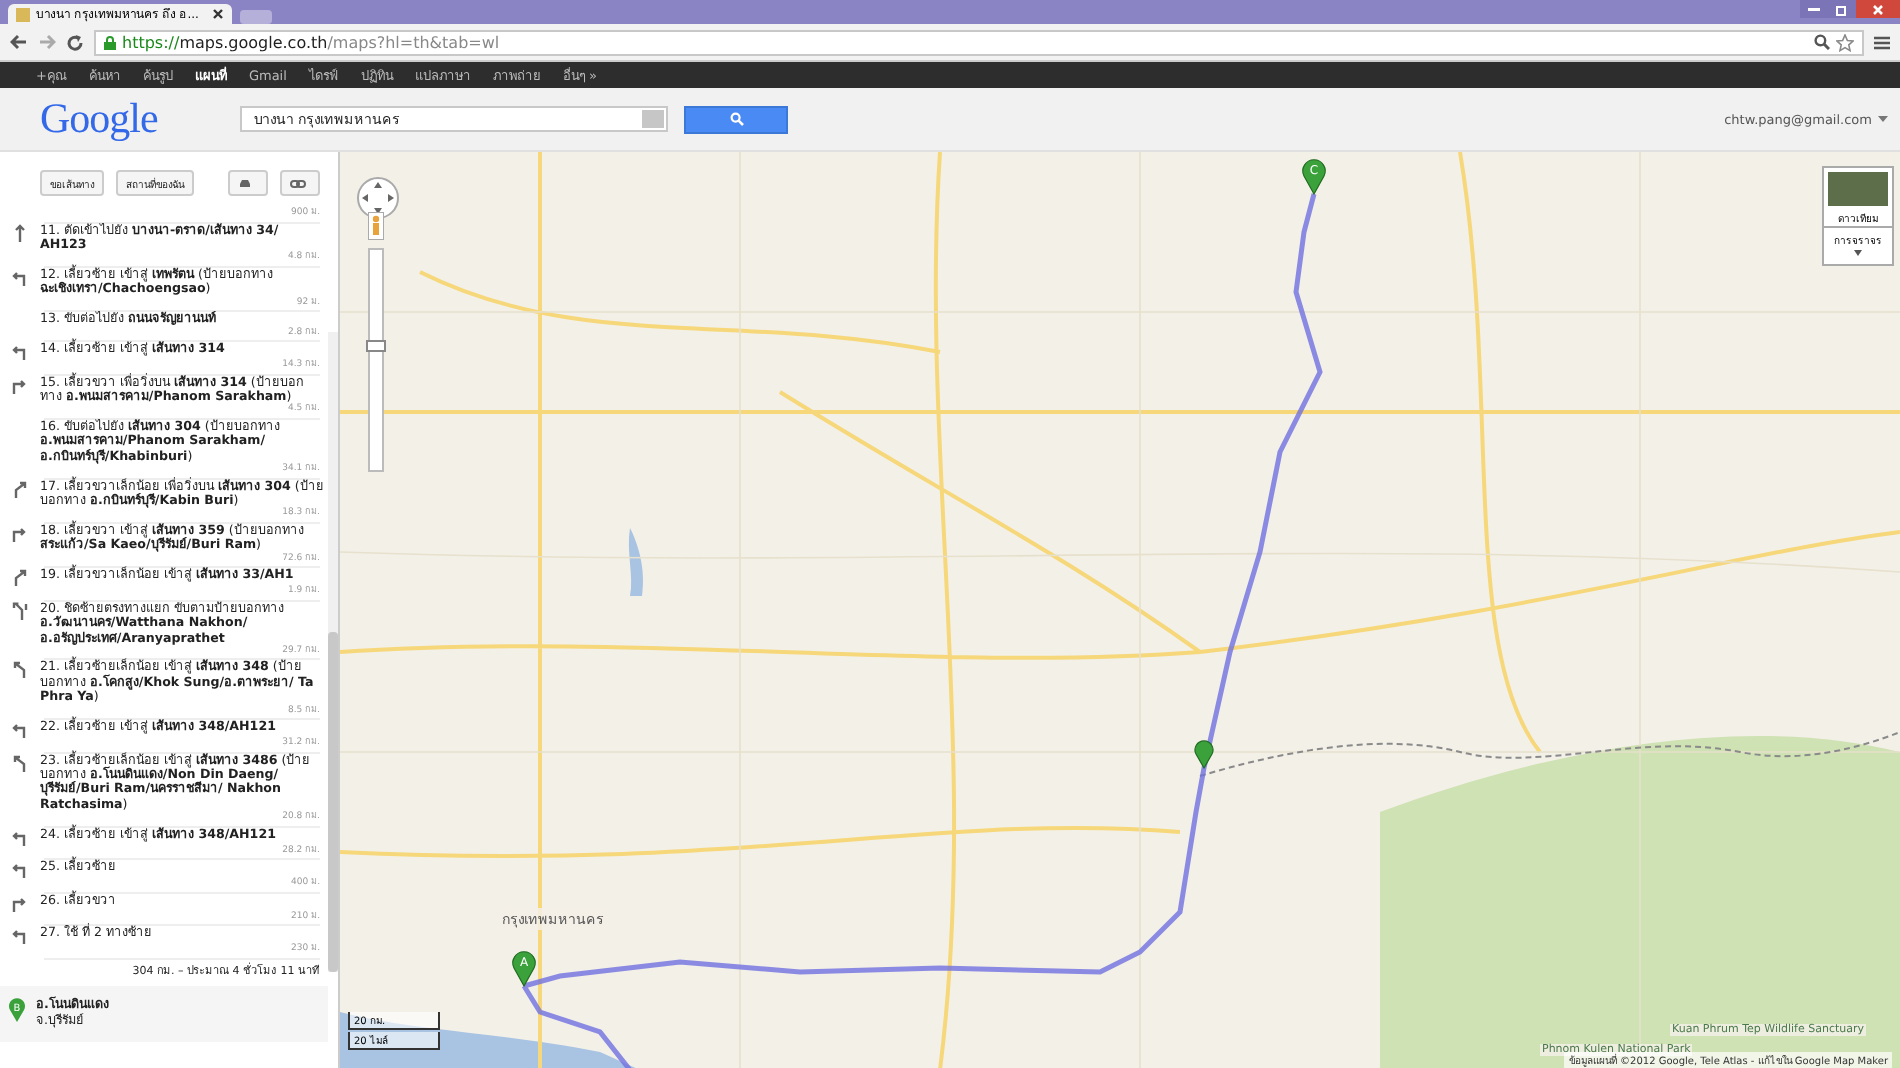 The image size is (1900, 1068). I want to click on zoom-slider-thumb, so click(376, 346).